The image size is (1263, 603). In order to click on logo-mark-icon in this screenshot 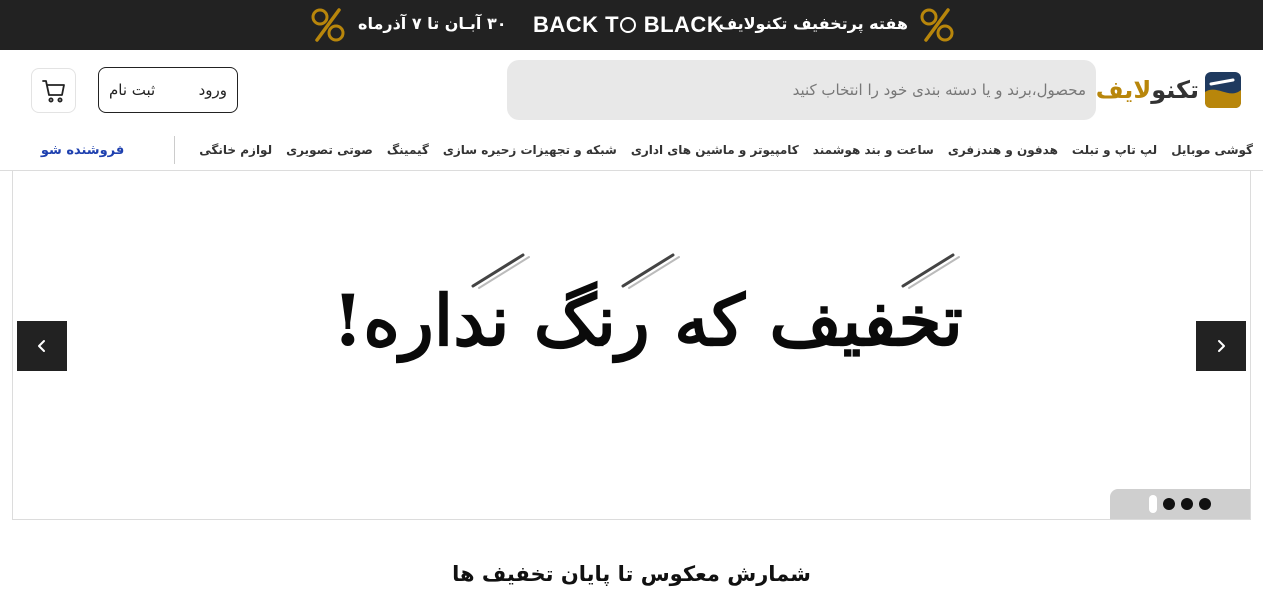, I will do `click(1223, 90)`.